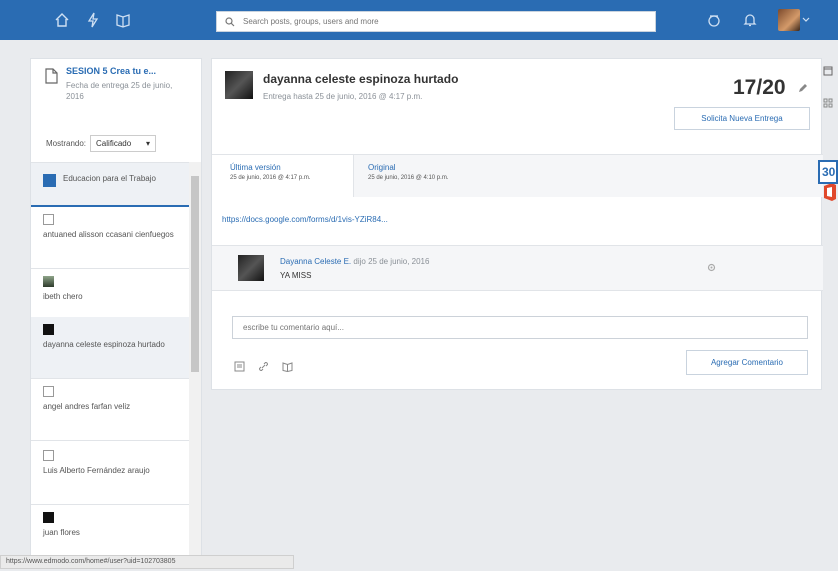 This screenshot has height=571, width=838. I want to click on tab-label: Última versión, so click(255, 167).